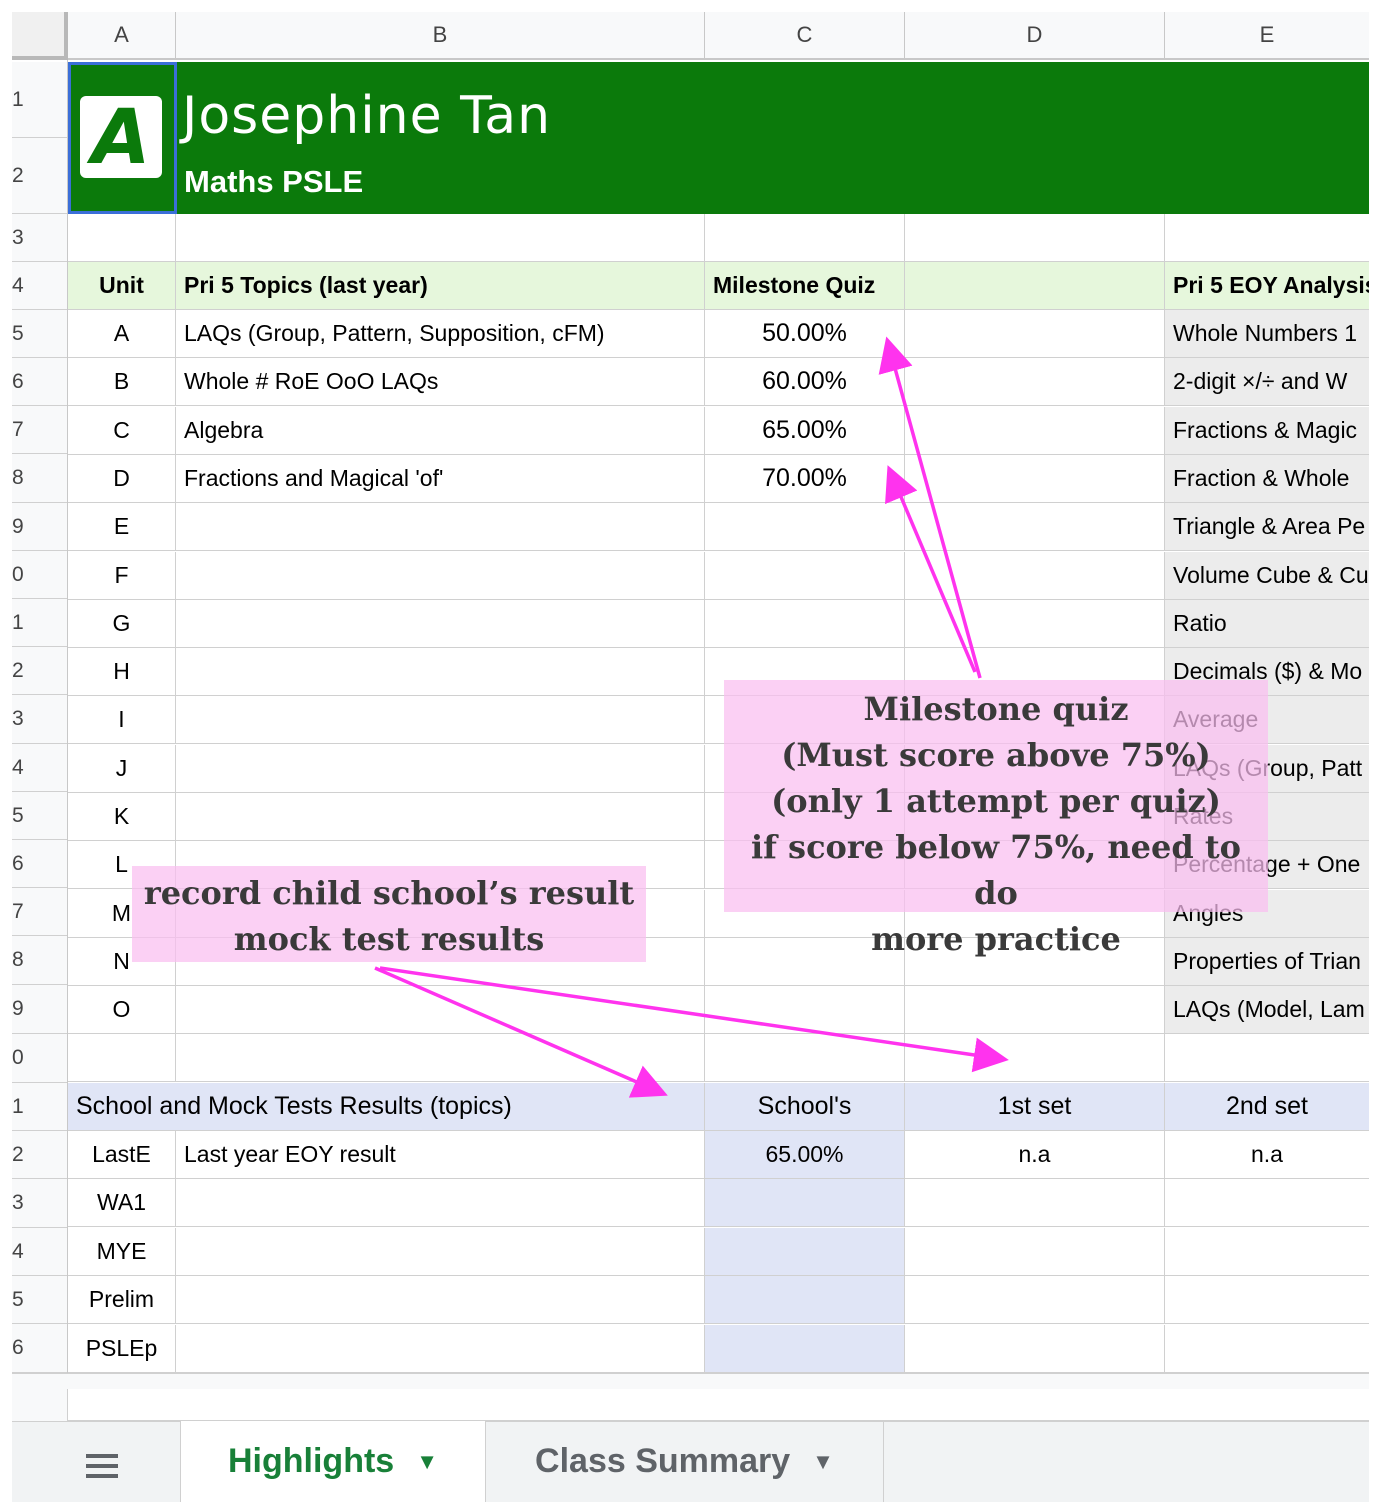 This screenshot has height=1502, width=1373. What do you see at coordinates (102, 1466) in the screenshot?
I see `all-sheets-menu-icon` at bounding box center [102, 1466].